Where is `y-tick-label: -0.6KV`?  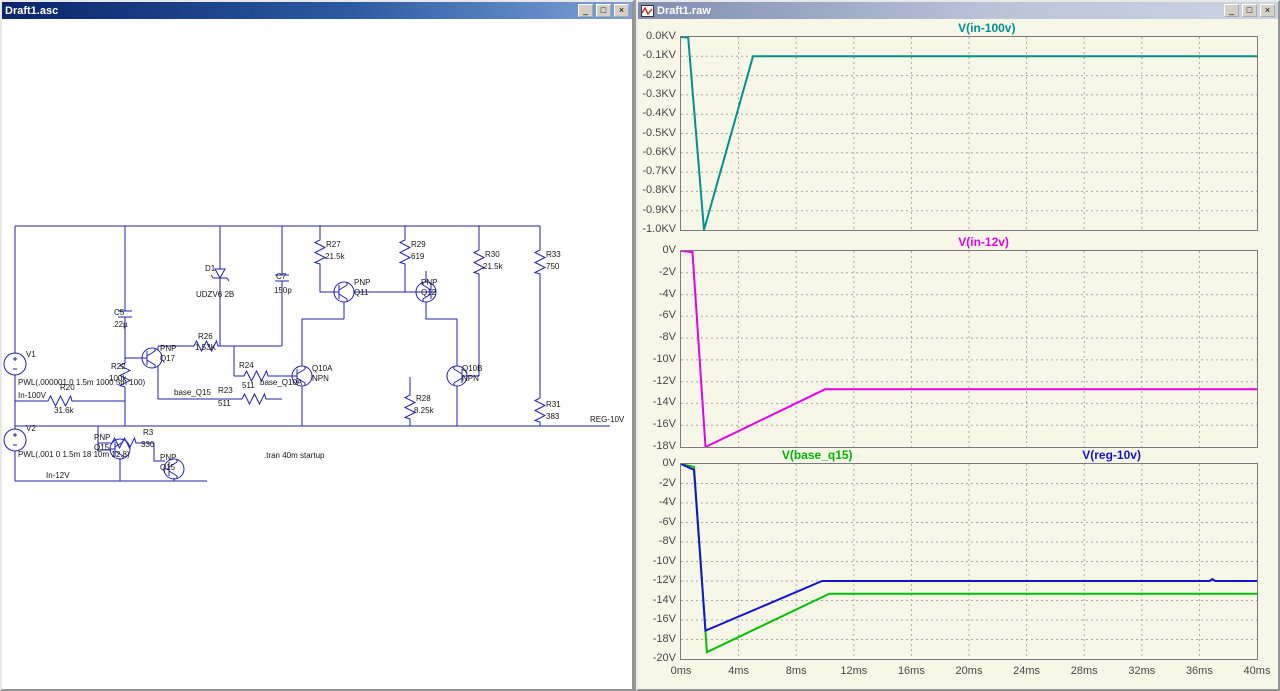 y-tick-label: -0.6KV is located at coordinates (659, 151).